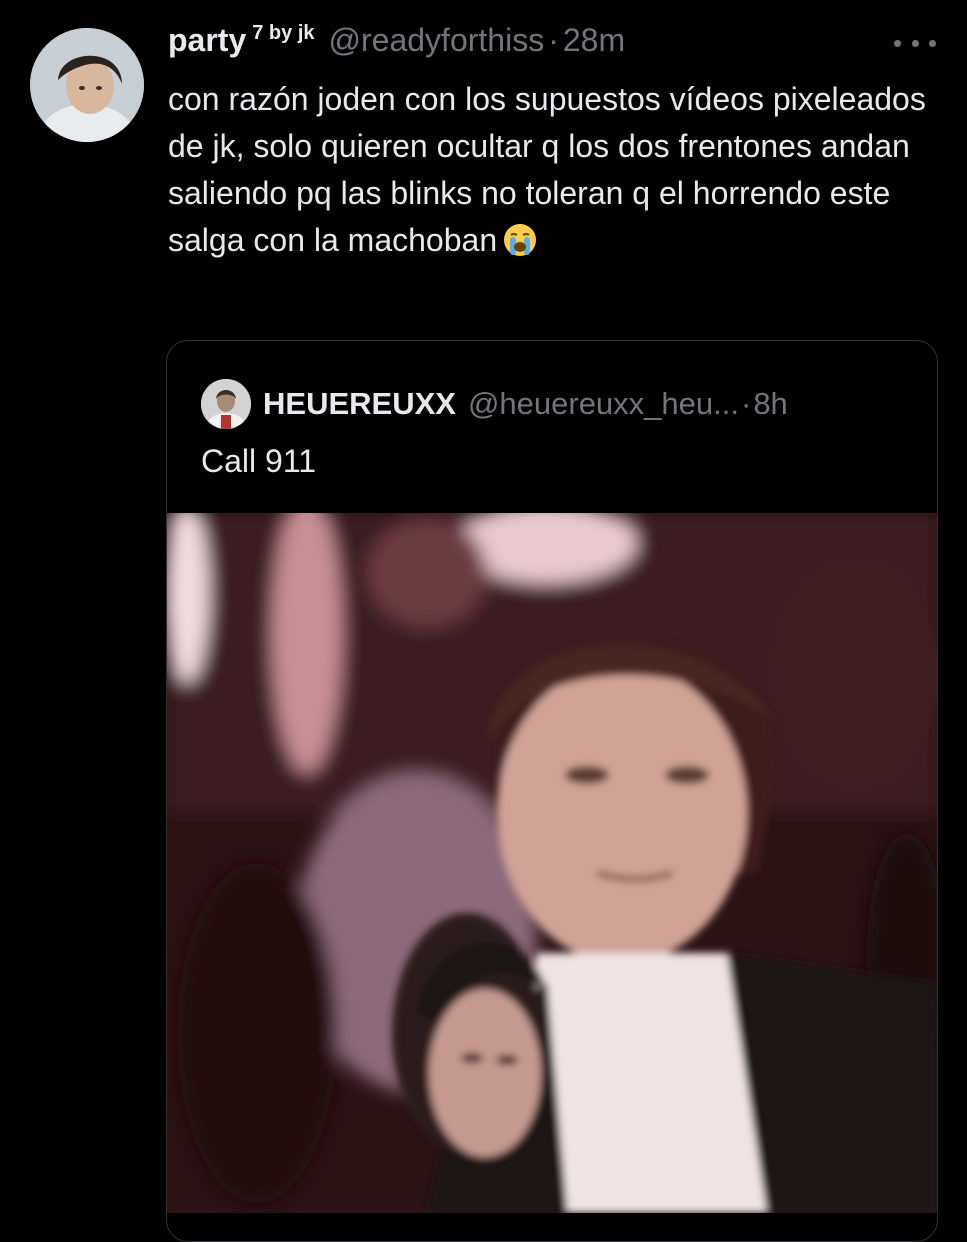 This screenshot has height=1242, width=967. What do you see at coordinates (437, 40) in the screenshot?
I see `author-handle: @readyforthiss` at bounding box center [437, 40].